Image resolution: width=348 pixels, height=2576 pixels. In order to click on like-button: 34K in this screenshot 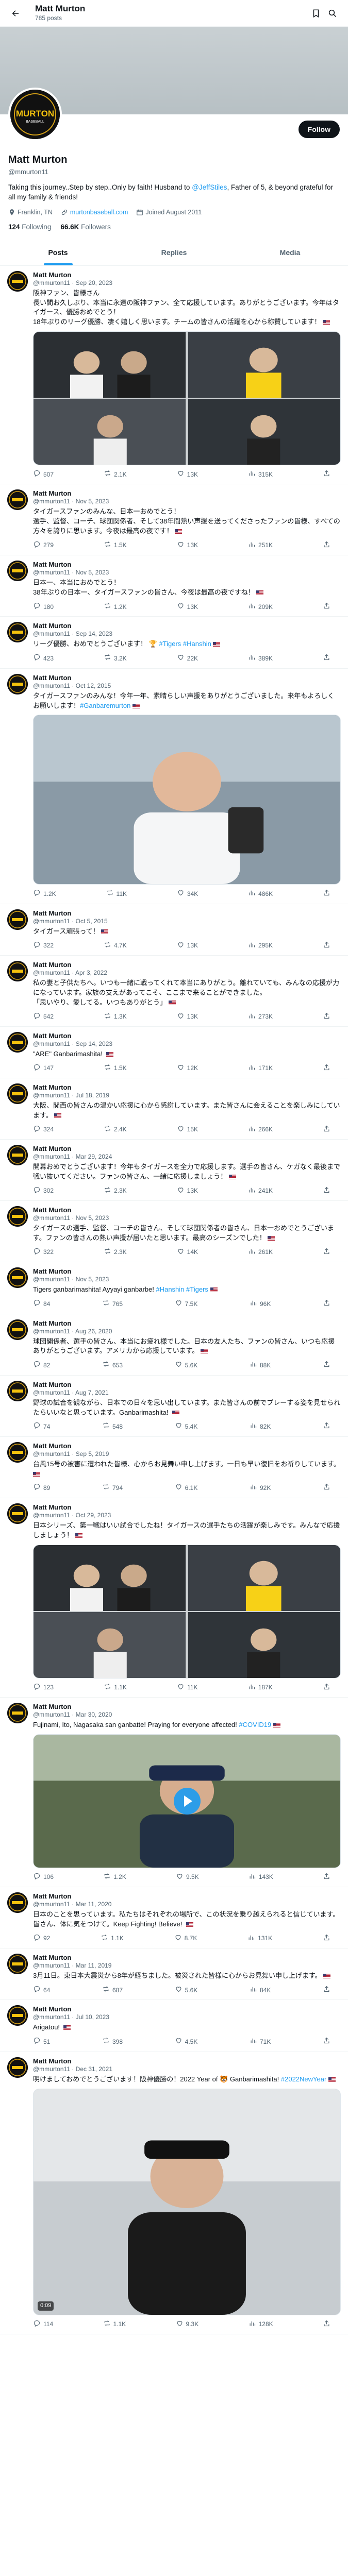, I will do `click(187, 894)`.